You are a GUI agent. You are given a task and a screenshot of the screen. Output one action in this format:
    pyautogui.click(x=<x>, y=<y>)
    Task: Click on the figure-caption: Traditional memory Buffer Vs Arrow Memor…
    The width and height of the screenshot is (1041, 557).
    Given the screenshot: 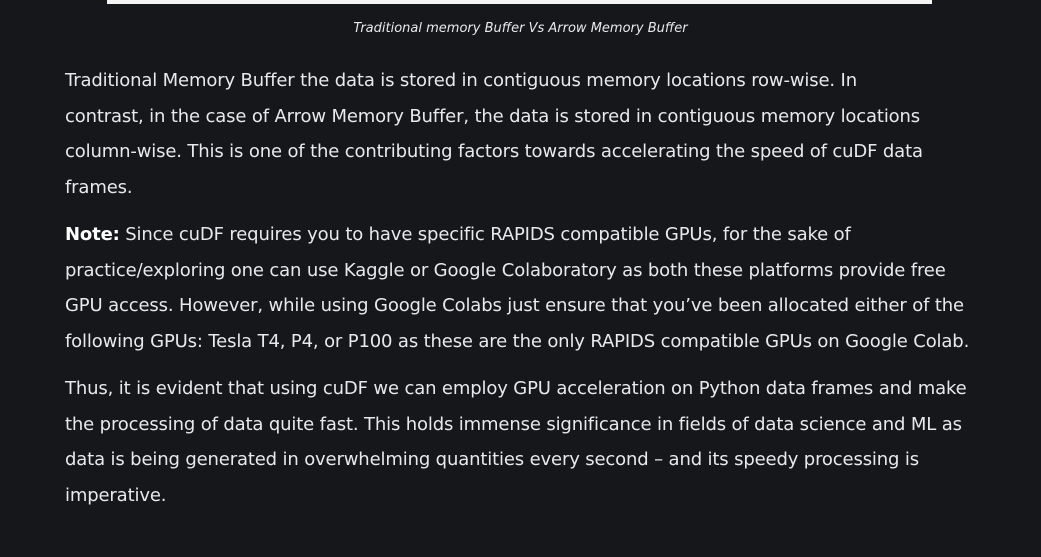 What is the action you would take?
    pyautogui.click(x=520, y=28)
    